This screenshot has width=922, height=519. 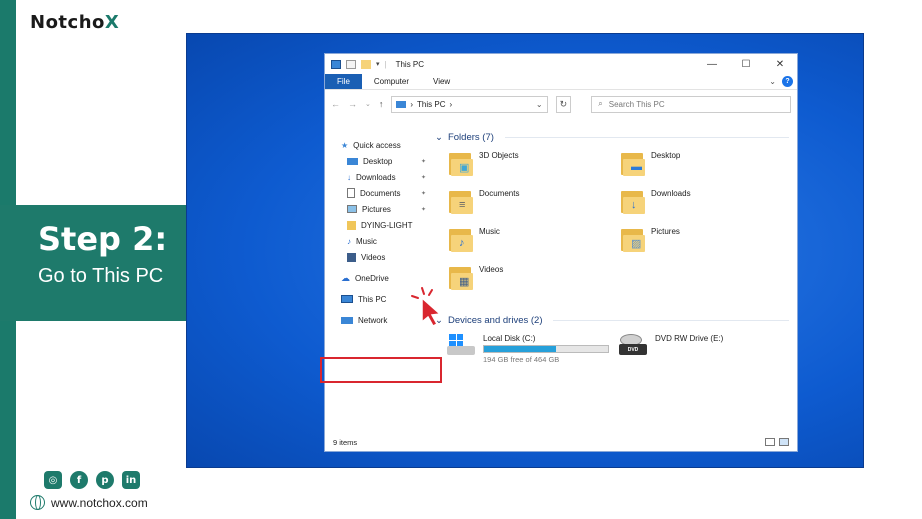 I want to click on navigation-bar: ← → ⌄ ↑ › This PC › ⌄ ↻ ⌕ Search This PC, so click(x=561, y=104).